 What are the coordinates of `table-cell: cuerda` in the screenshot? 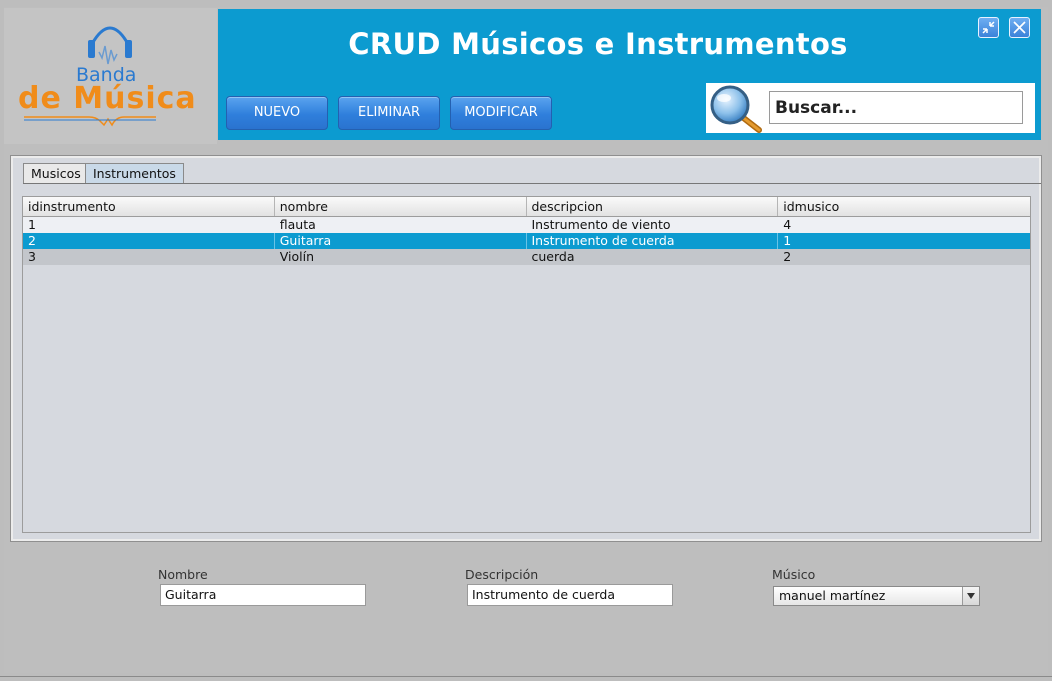 It's located at (553, 256).